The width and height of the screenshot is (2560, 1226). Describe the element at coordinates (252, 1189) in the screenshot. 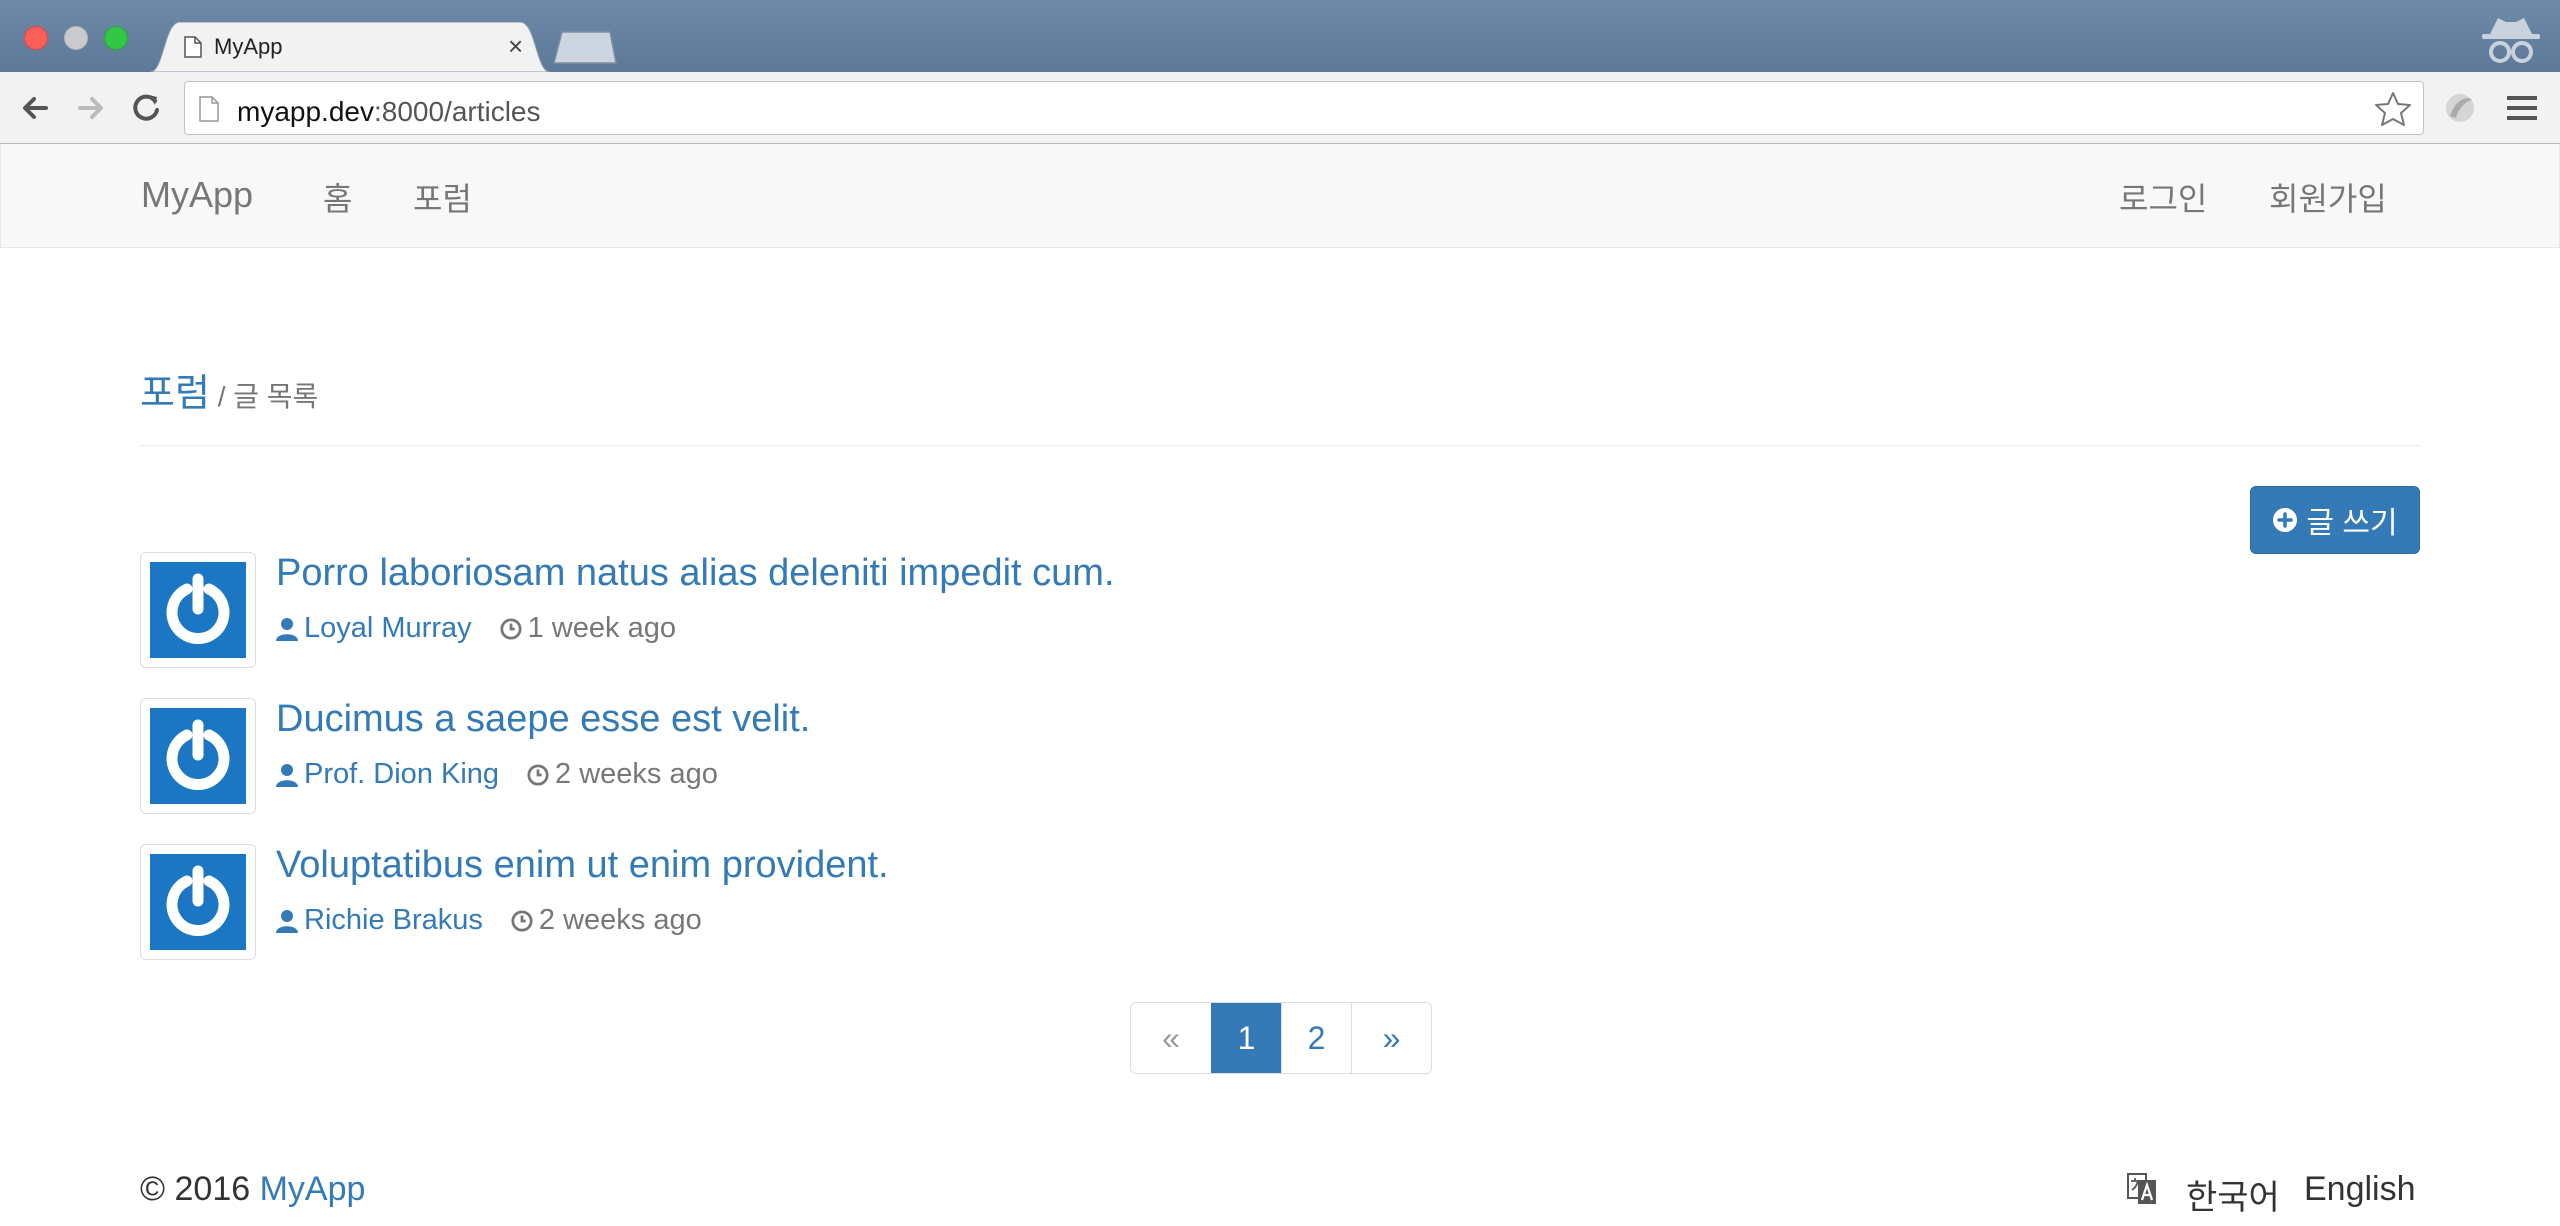

I see `footer-copyright: © 2016 MyApp` at that location.